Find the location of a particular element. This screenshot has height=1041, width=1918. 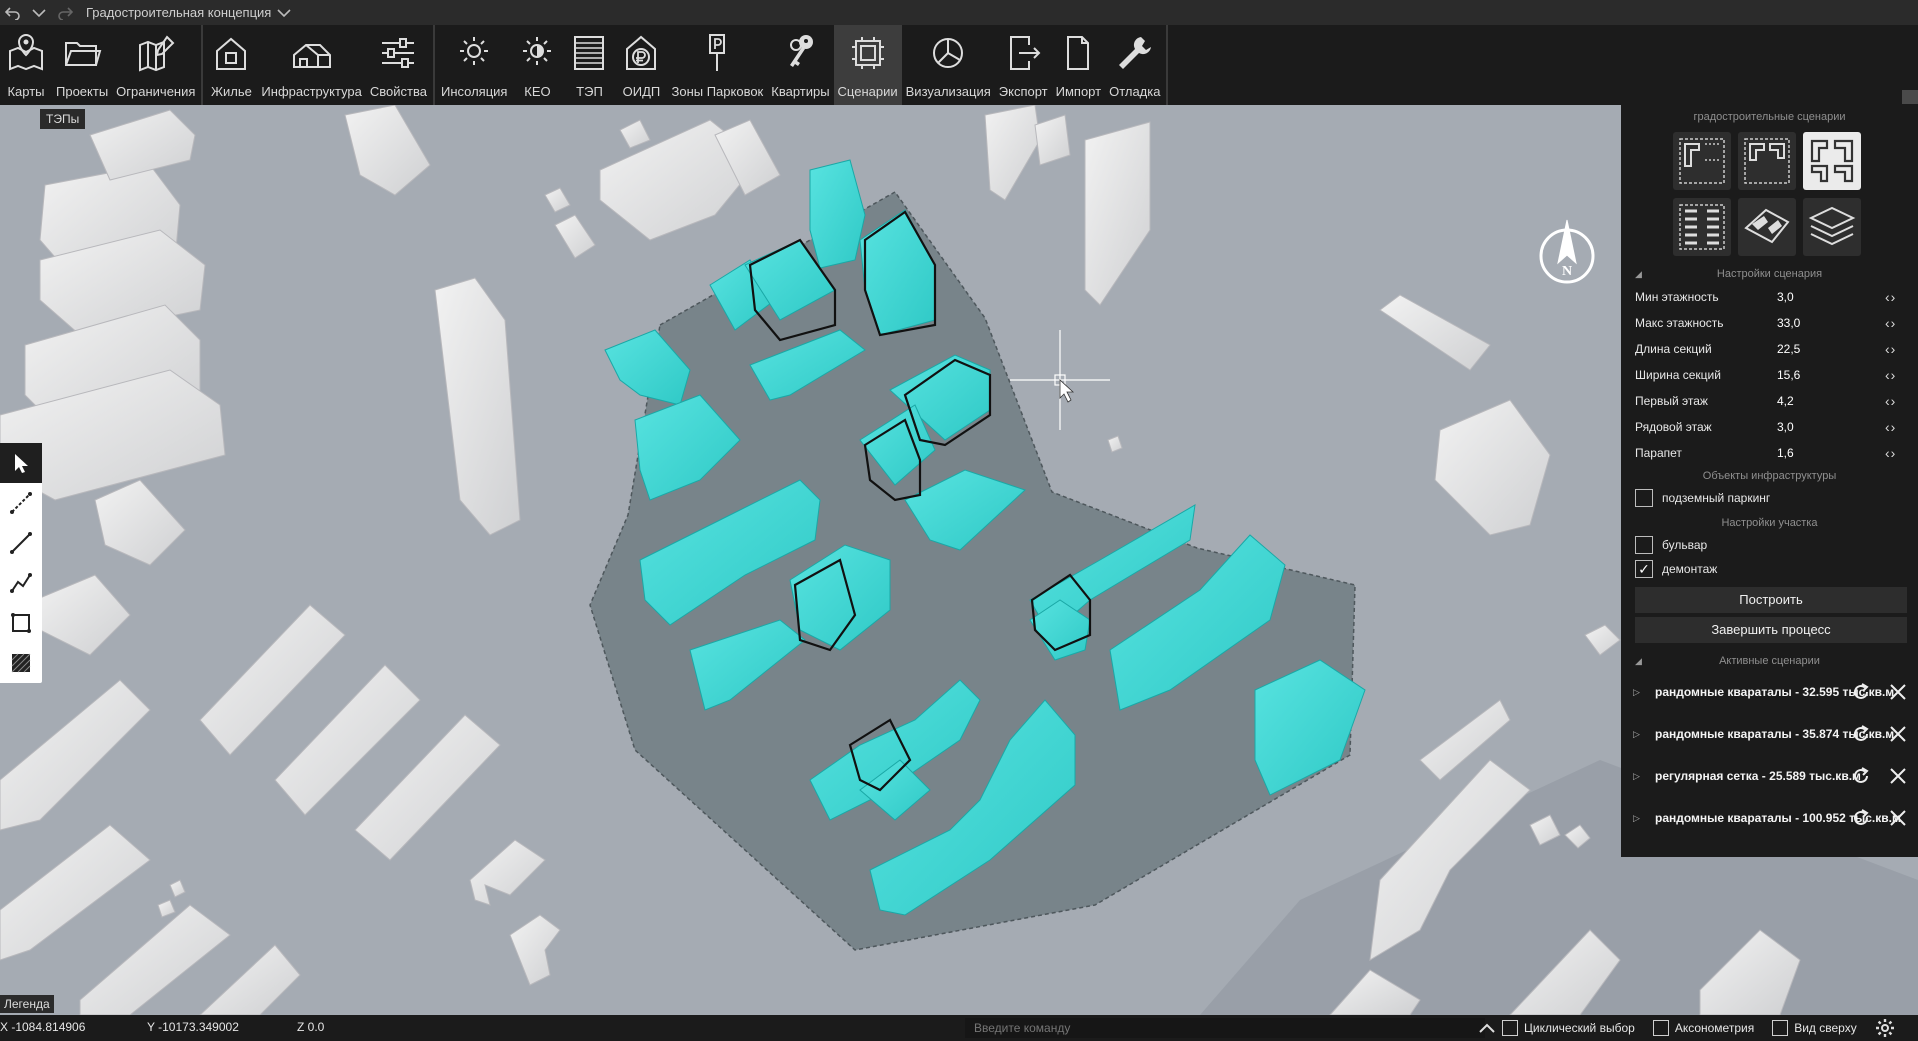

tool-label: Импорт is located at coordinates (1078, 91).